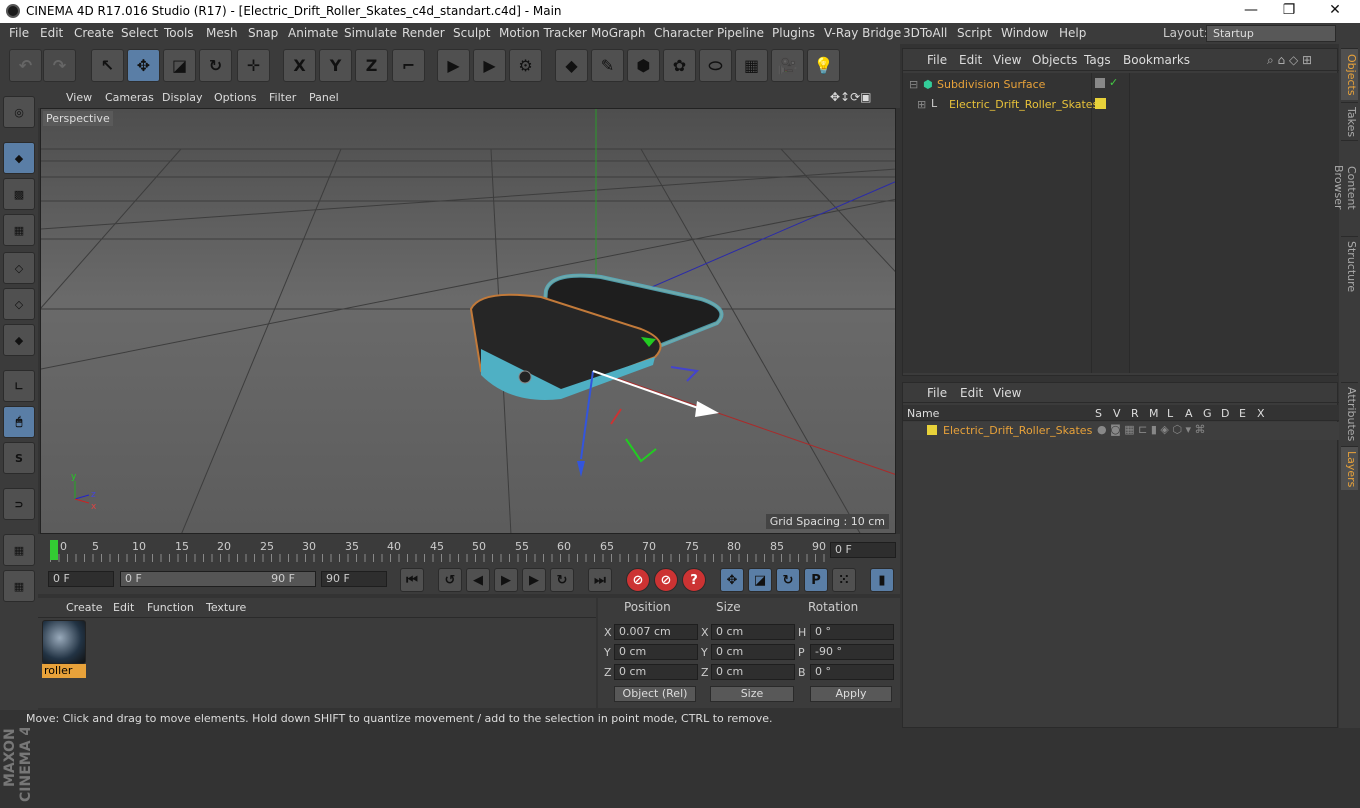 The width and height of the screenshot is (1360, 808). Describe the element at coordinates (683, 33) in the screenshot. I see `menu-character: Character` at that location.